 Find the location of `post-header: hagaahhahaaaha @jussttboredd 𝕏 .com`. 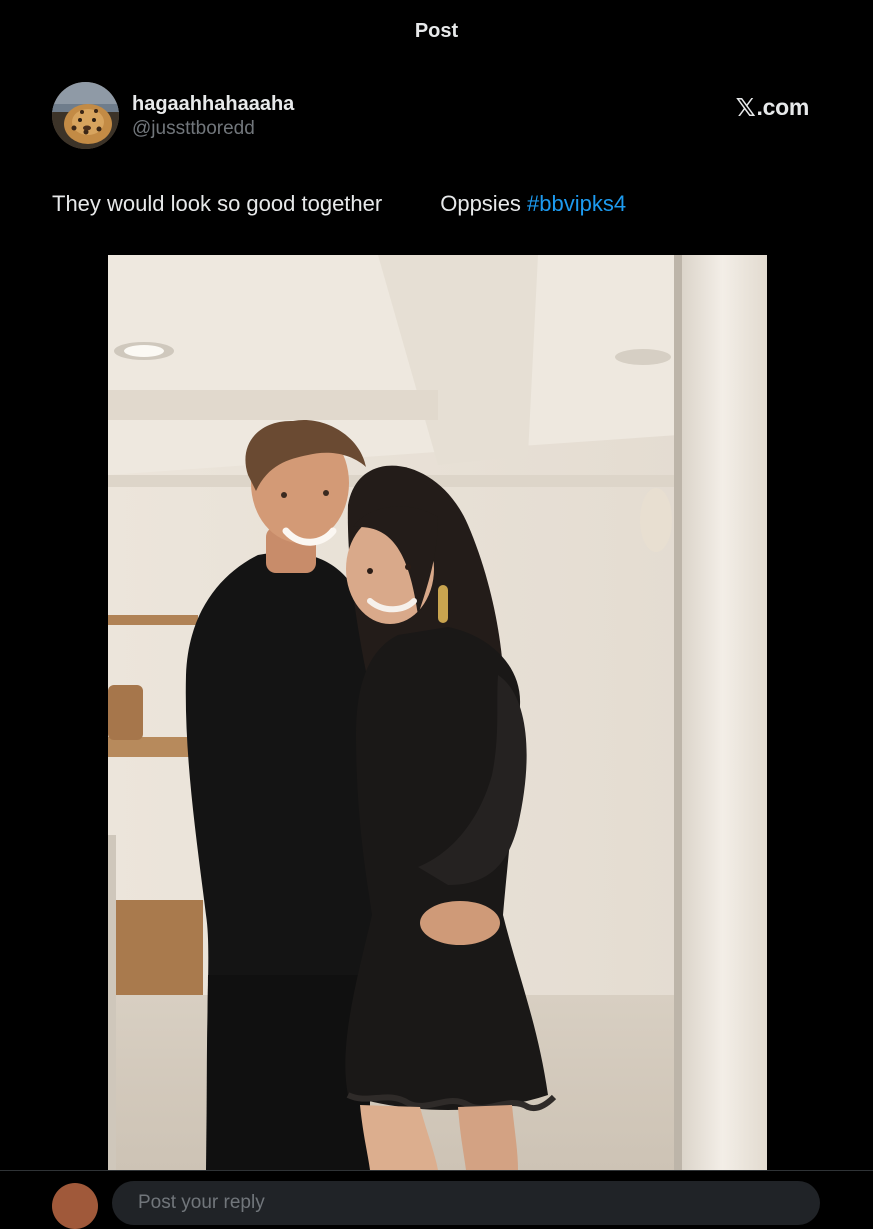

post-header: hagaahhahaaaha @jussttboredd 𝕏 .com is located at coordinates (437, 117).